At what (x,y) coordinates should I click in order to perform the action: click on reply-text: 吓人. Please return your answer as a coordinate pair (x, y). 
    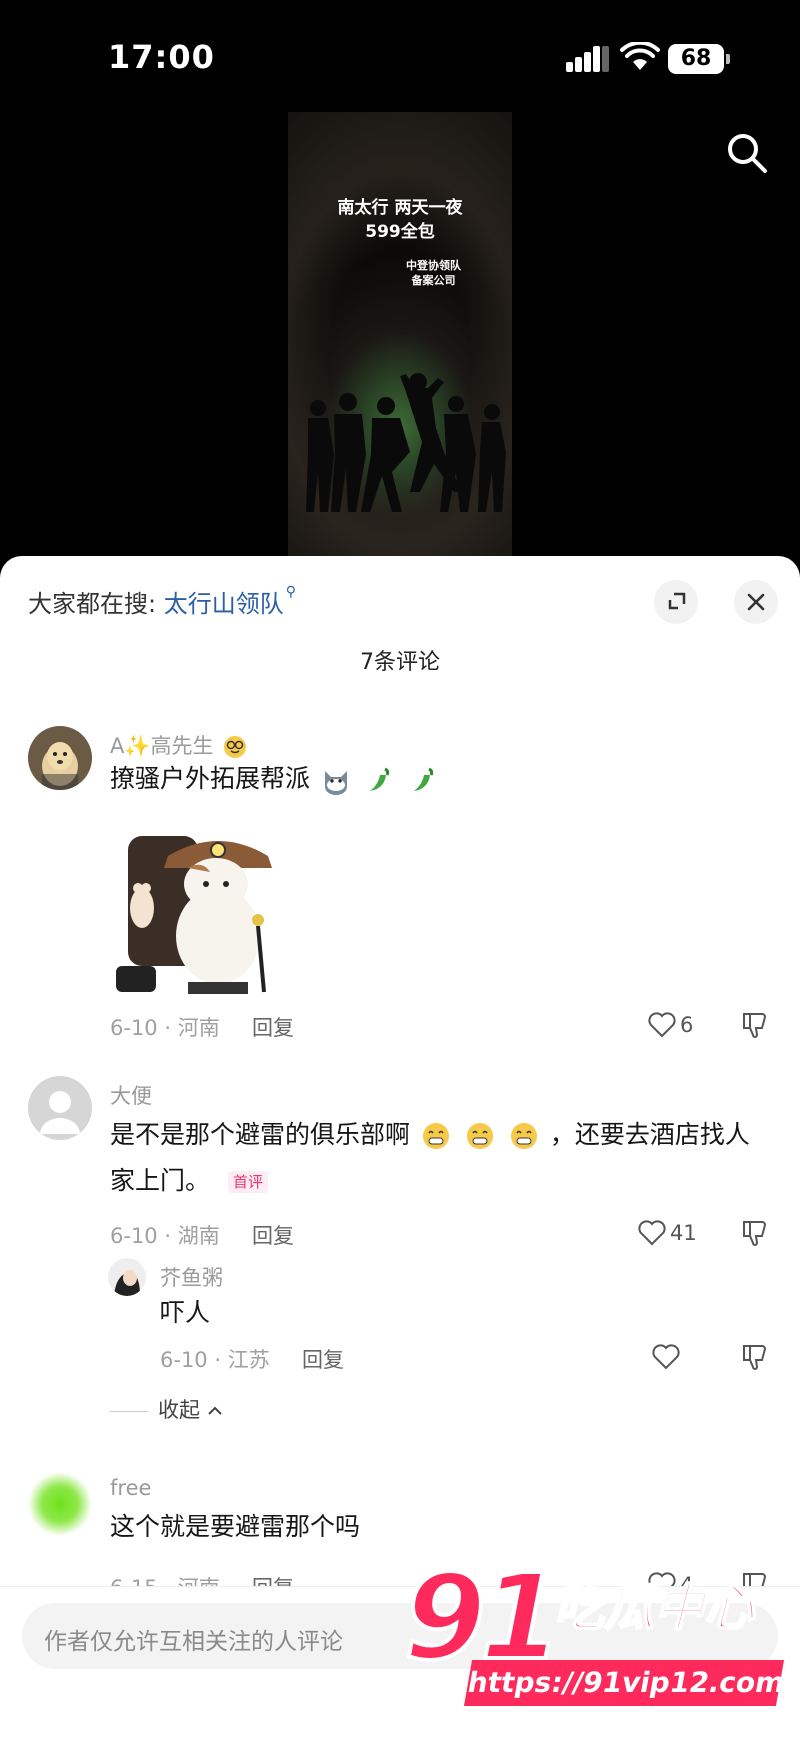
    Looking at the image, I should click on (185, 1312).